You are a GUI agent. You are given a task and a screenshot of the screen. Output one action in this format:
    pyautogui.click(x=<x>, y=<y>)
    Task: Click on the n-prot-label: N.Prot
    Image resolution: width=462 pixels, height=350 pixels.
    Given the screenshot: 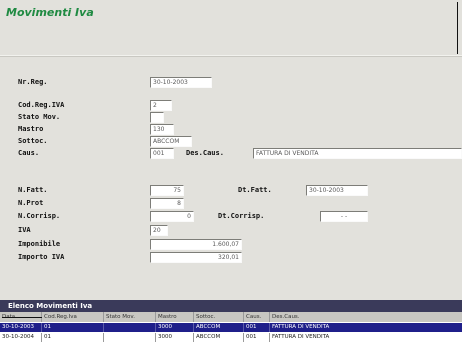 What is the action you would take?
    pyautogui.click(x=31, y=203)
    